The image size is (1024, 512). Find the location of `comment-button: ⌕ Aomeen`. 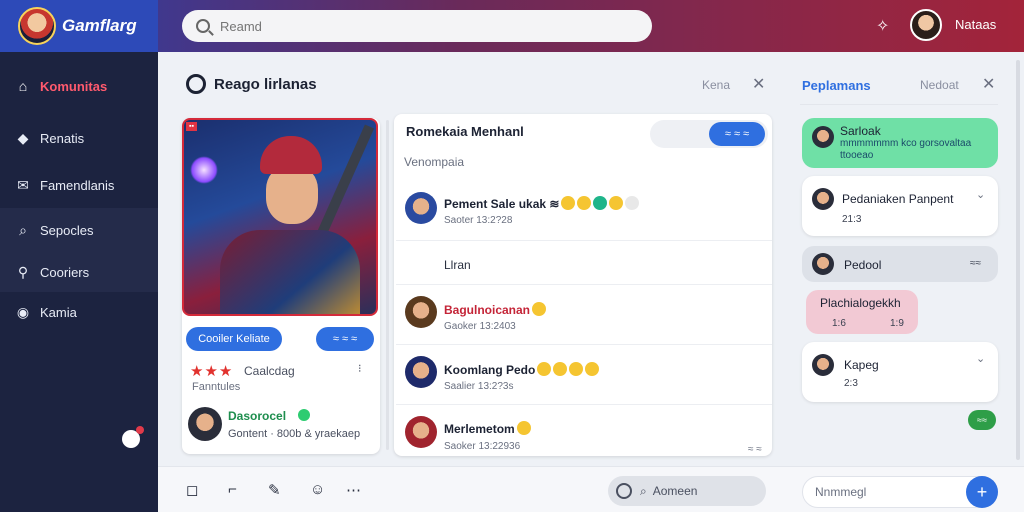

comment-button: ⌕ Aomeen is located at coordinates (687, 491).